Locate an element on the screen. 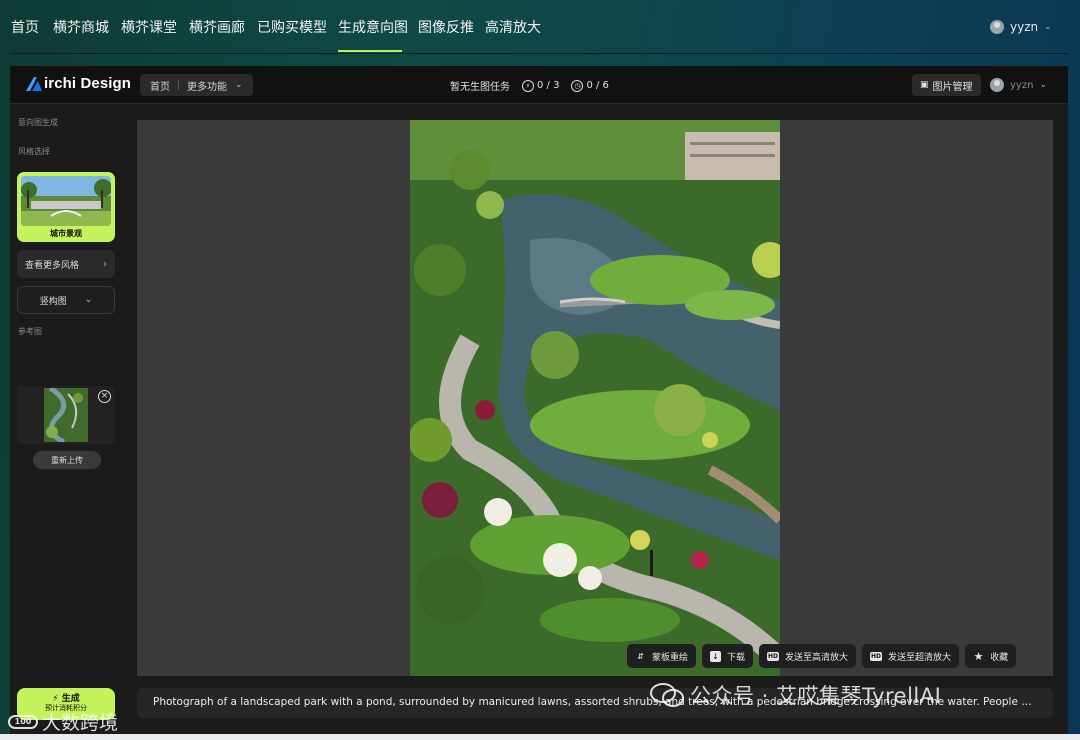  nav-shop: 横芥商城 is located at coordinates (81, 27).